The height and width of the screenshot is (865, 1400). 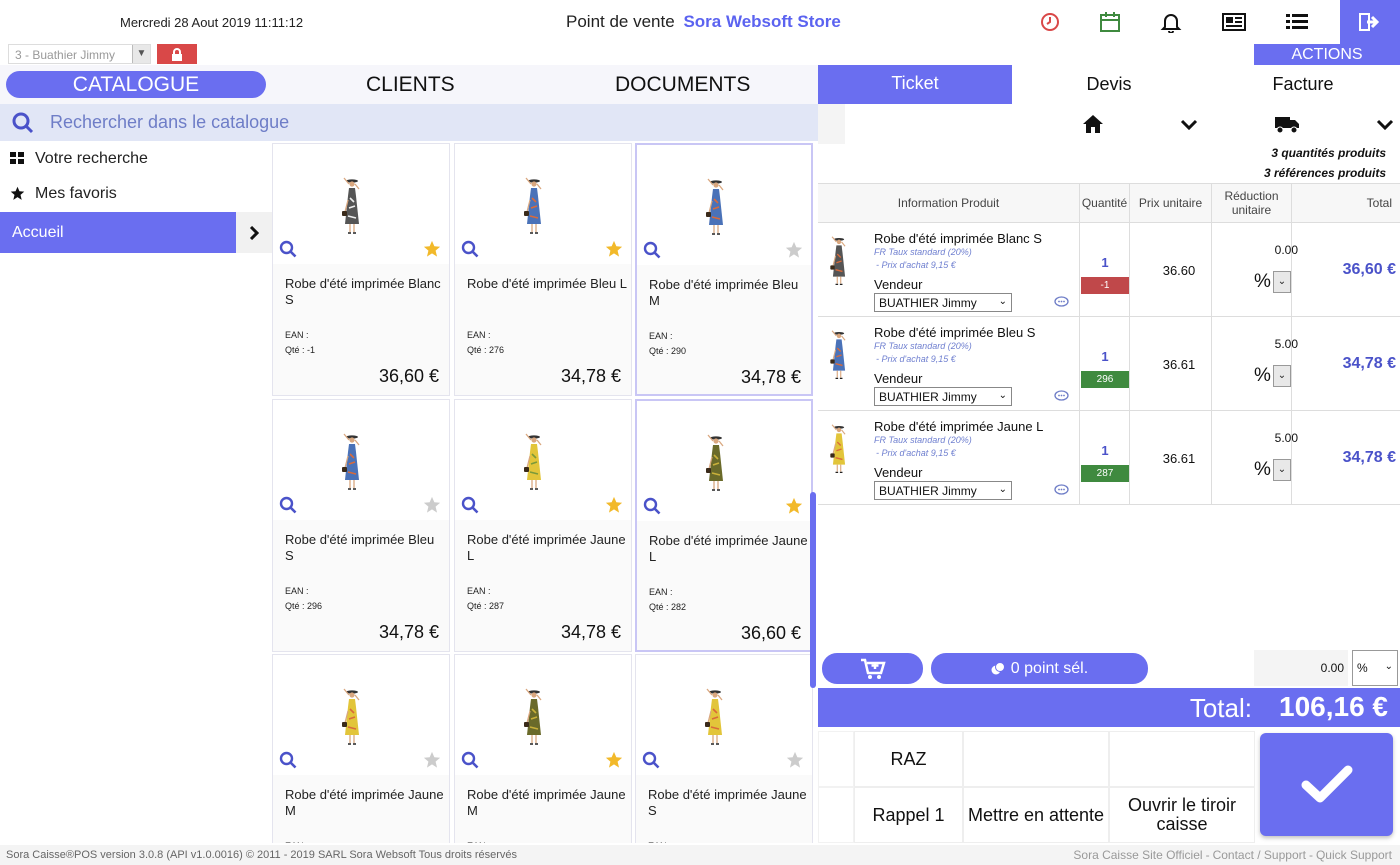 What do you see at coordinates (908, 815) in the screenshot?
I see `recall-button: Rappel 1` at bounding box center [908, 815].